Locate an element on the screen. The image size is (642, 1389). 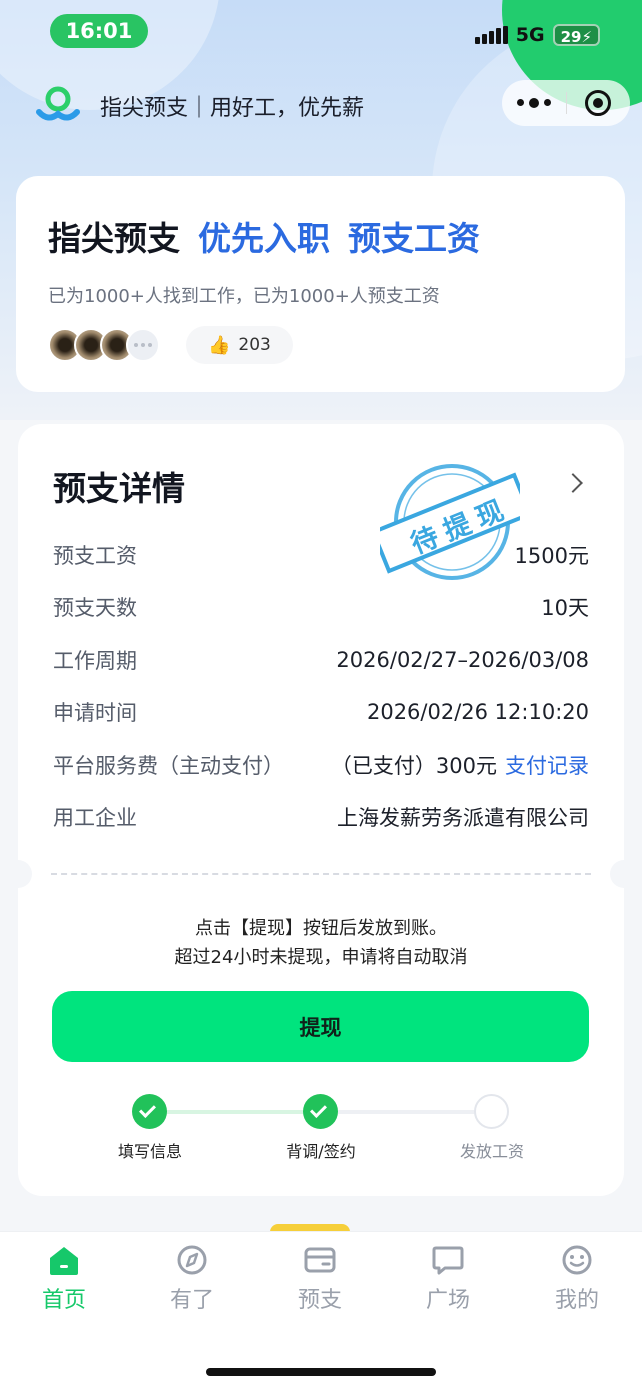
like-button: 👍 203 is located at coordinates (239, 345).